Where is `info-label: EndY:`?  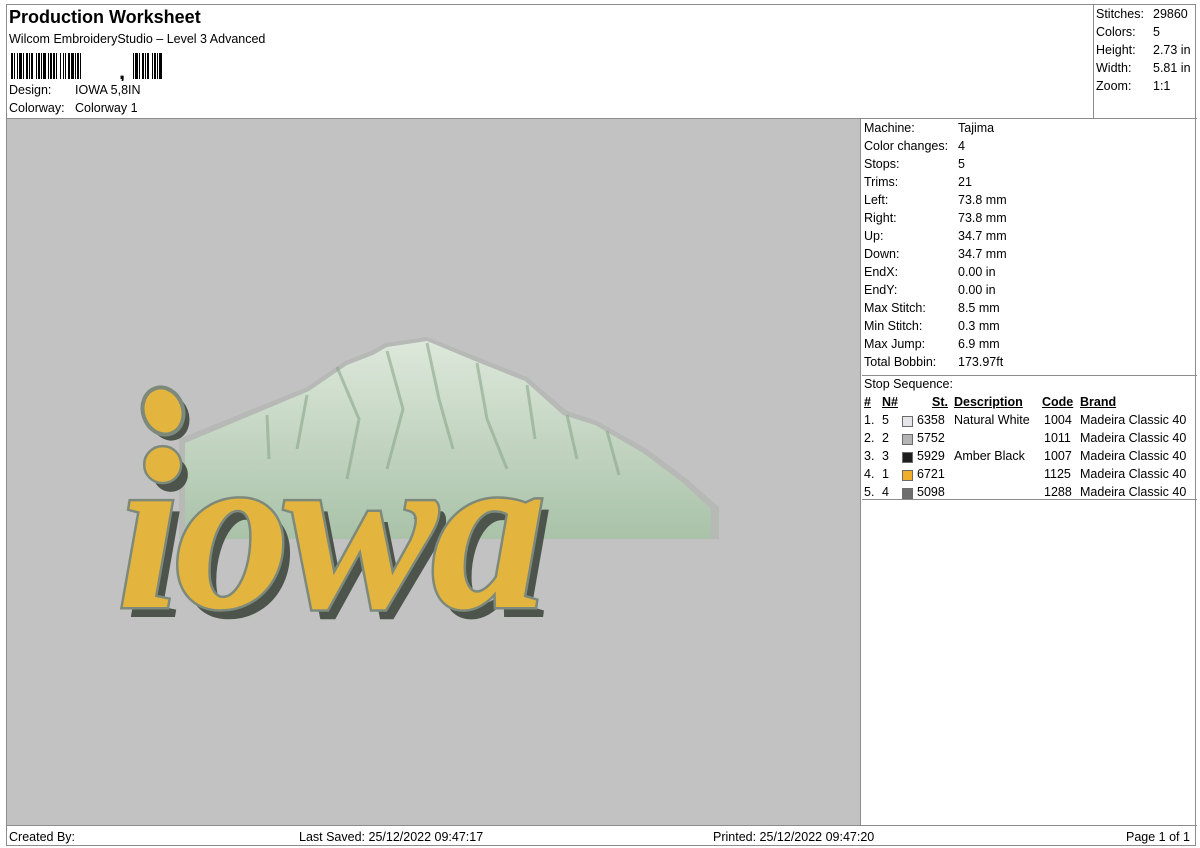
info-label: EndY: is located at coordinates (881, 290).